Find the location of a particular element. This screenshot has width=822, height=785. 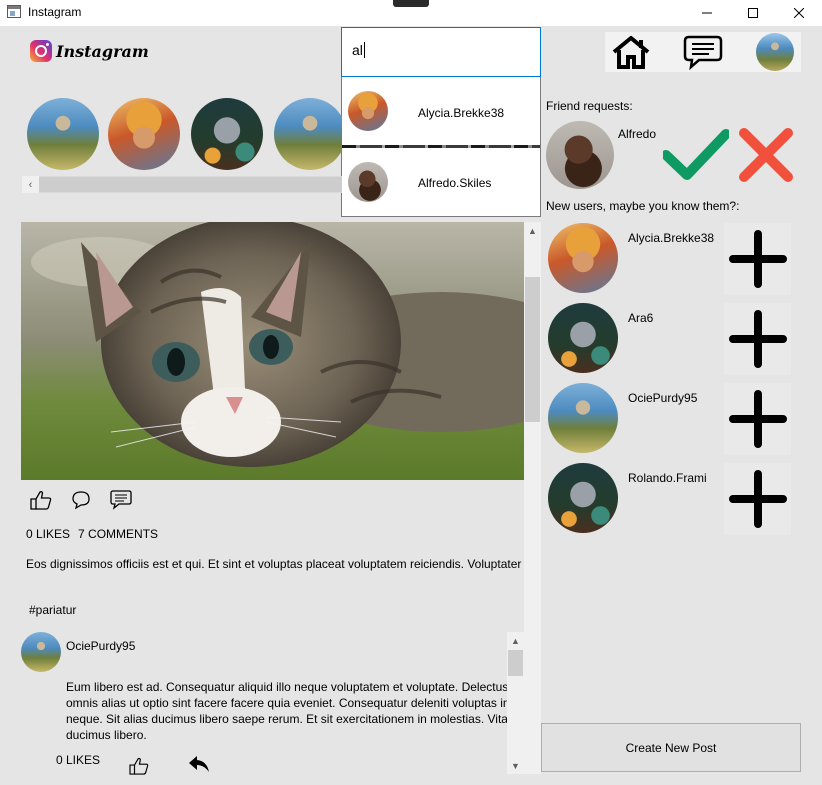

new-users-label: New users, maybe you know them?: is located at coordinates (643, 206).